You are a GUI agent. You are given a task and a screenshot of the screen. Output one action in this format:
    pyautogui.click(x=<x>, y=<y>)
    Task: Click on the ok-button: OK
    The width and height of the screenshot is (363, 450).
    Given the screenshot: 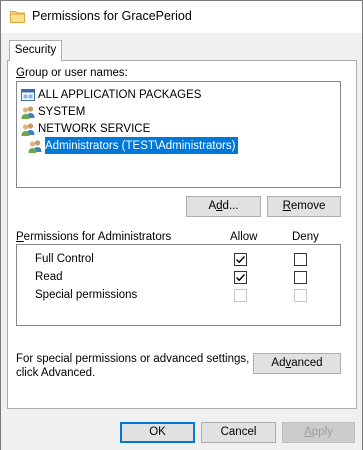 What is the action you would take?
    pyautogui.click(x=157, y=432)
    